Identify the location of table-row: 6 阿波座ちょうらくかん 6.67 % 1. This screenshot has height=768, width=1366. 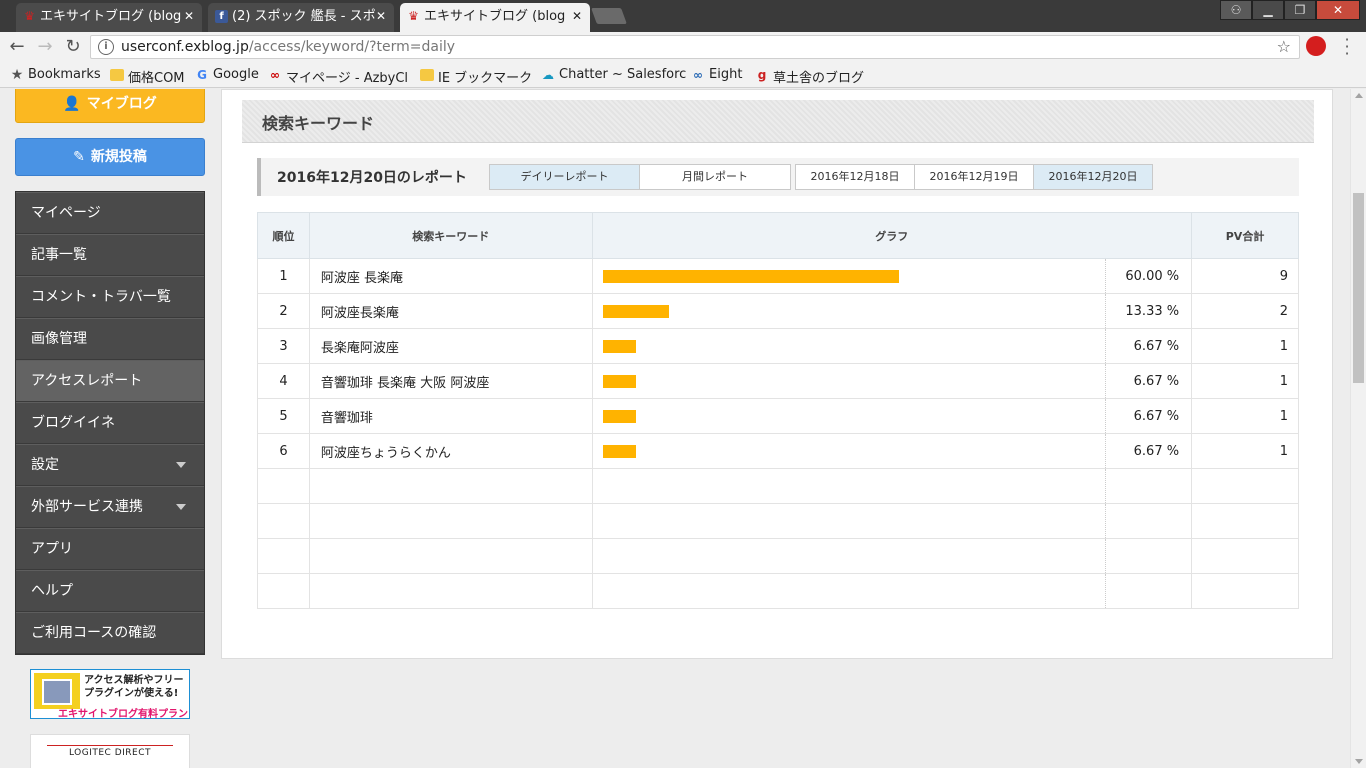
(778, 451).